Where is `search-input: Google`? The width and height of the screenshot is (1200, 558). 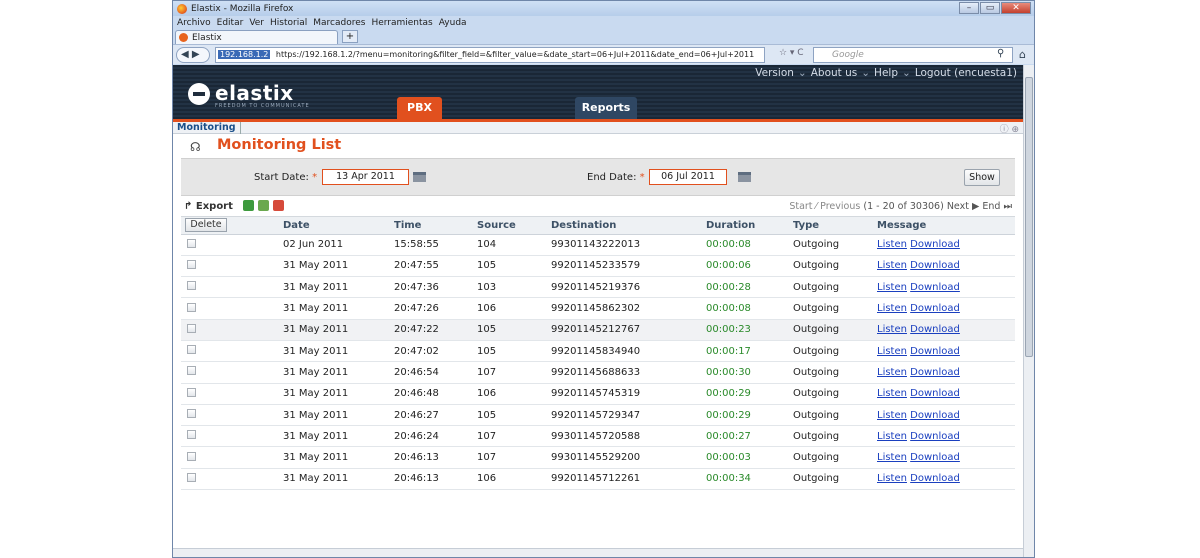 search-input: Google is located at coordinates (913, 55).